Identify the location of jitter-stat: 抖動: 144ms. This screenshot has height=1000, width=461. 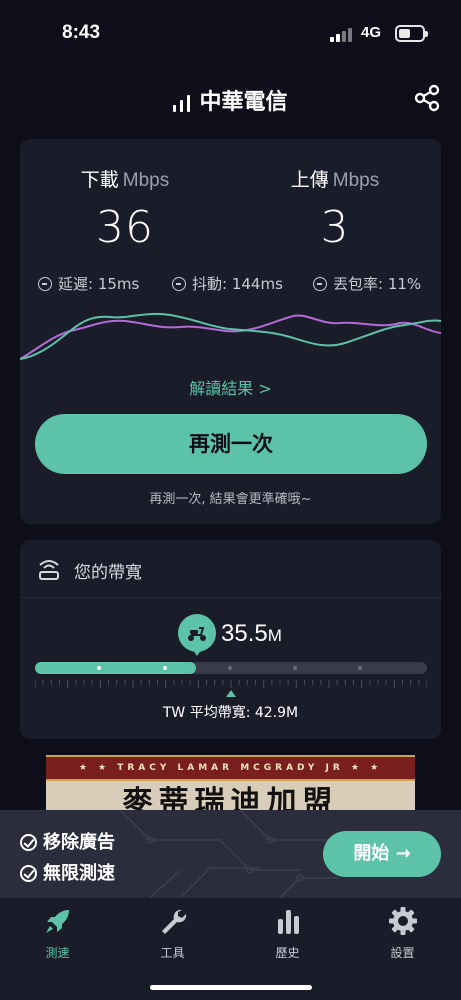
(227, 283).